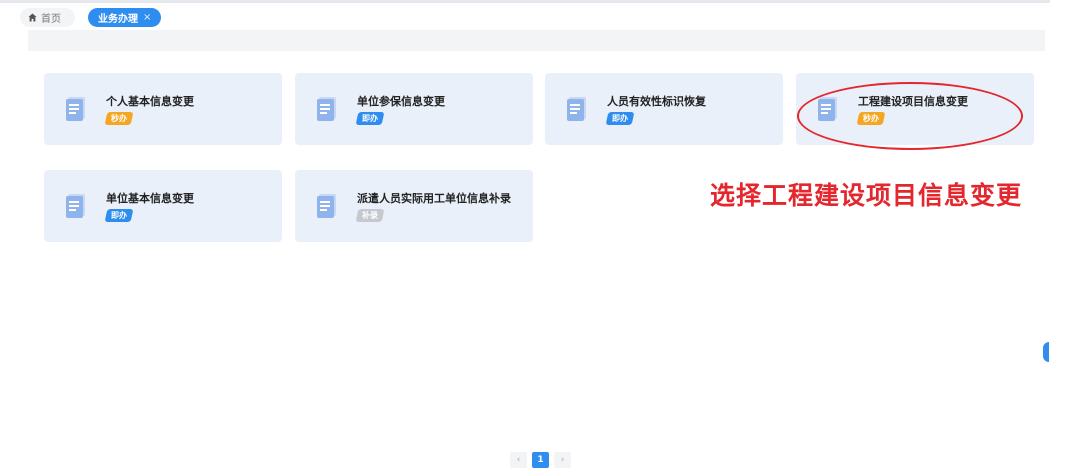  I want to click on card-personal-info-change: 个人基本信息变更秒办, so click(163, 109).